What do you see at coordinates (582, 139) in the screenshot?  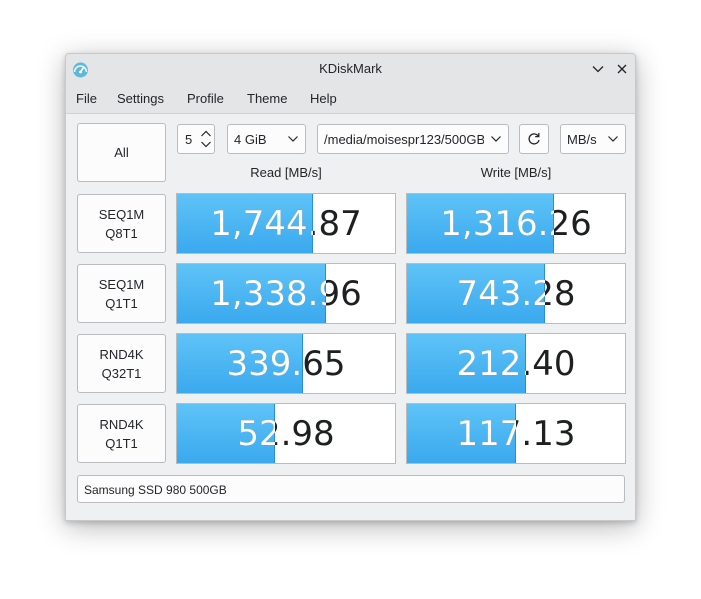 I see `unit-value: MB/s` at bounding box center [582, 139].